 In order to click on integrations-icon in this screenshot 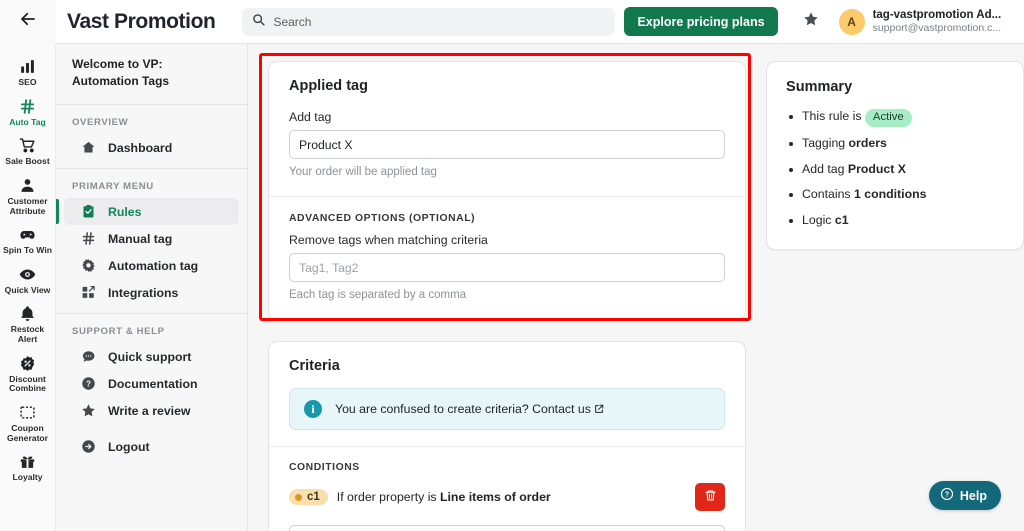, I will do `click(88, 292)`.